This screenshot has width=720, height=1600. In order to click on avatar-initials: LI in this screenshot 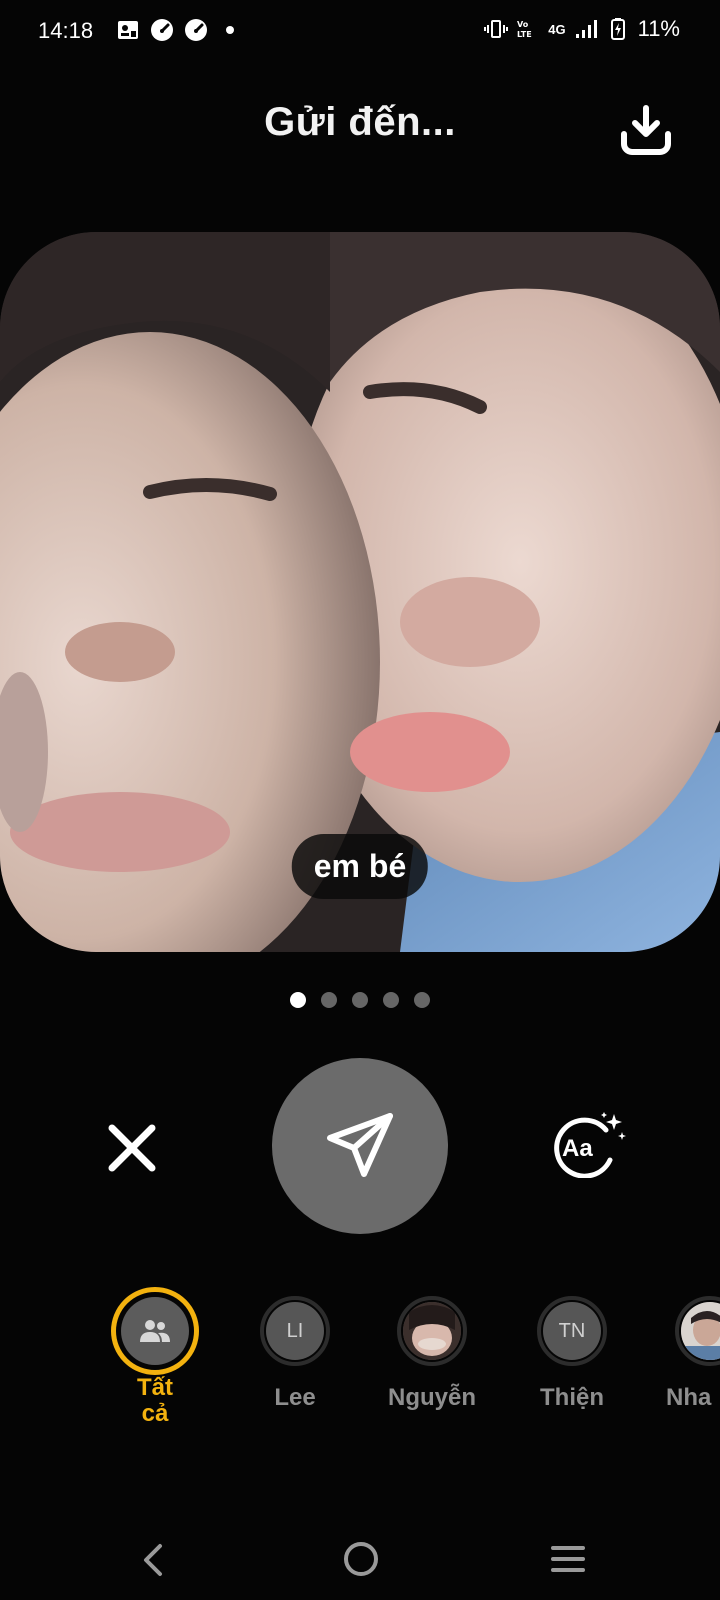, I will do `click(295, 1331)`.